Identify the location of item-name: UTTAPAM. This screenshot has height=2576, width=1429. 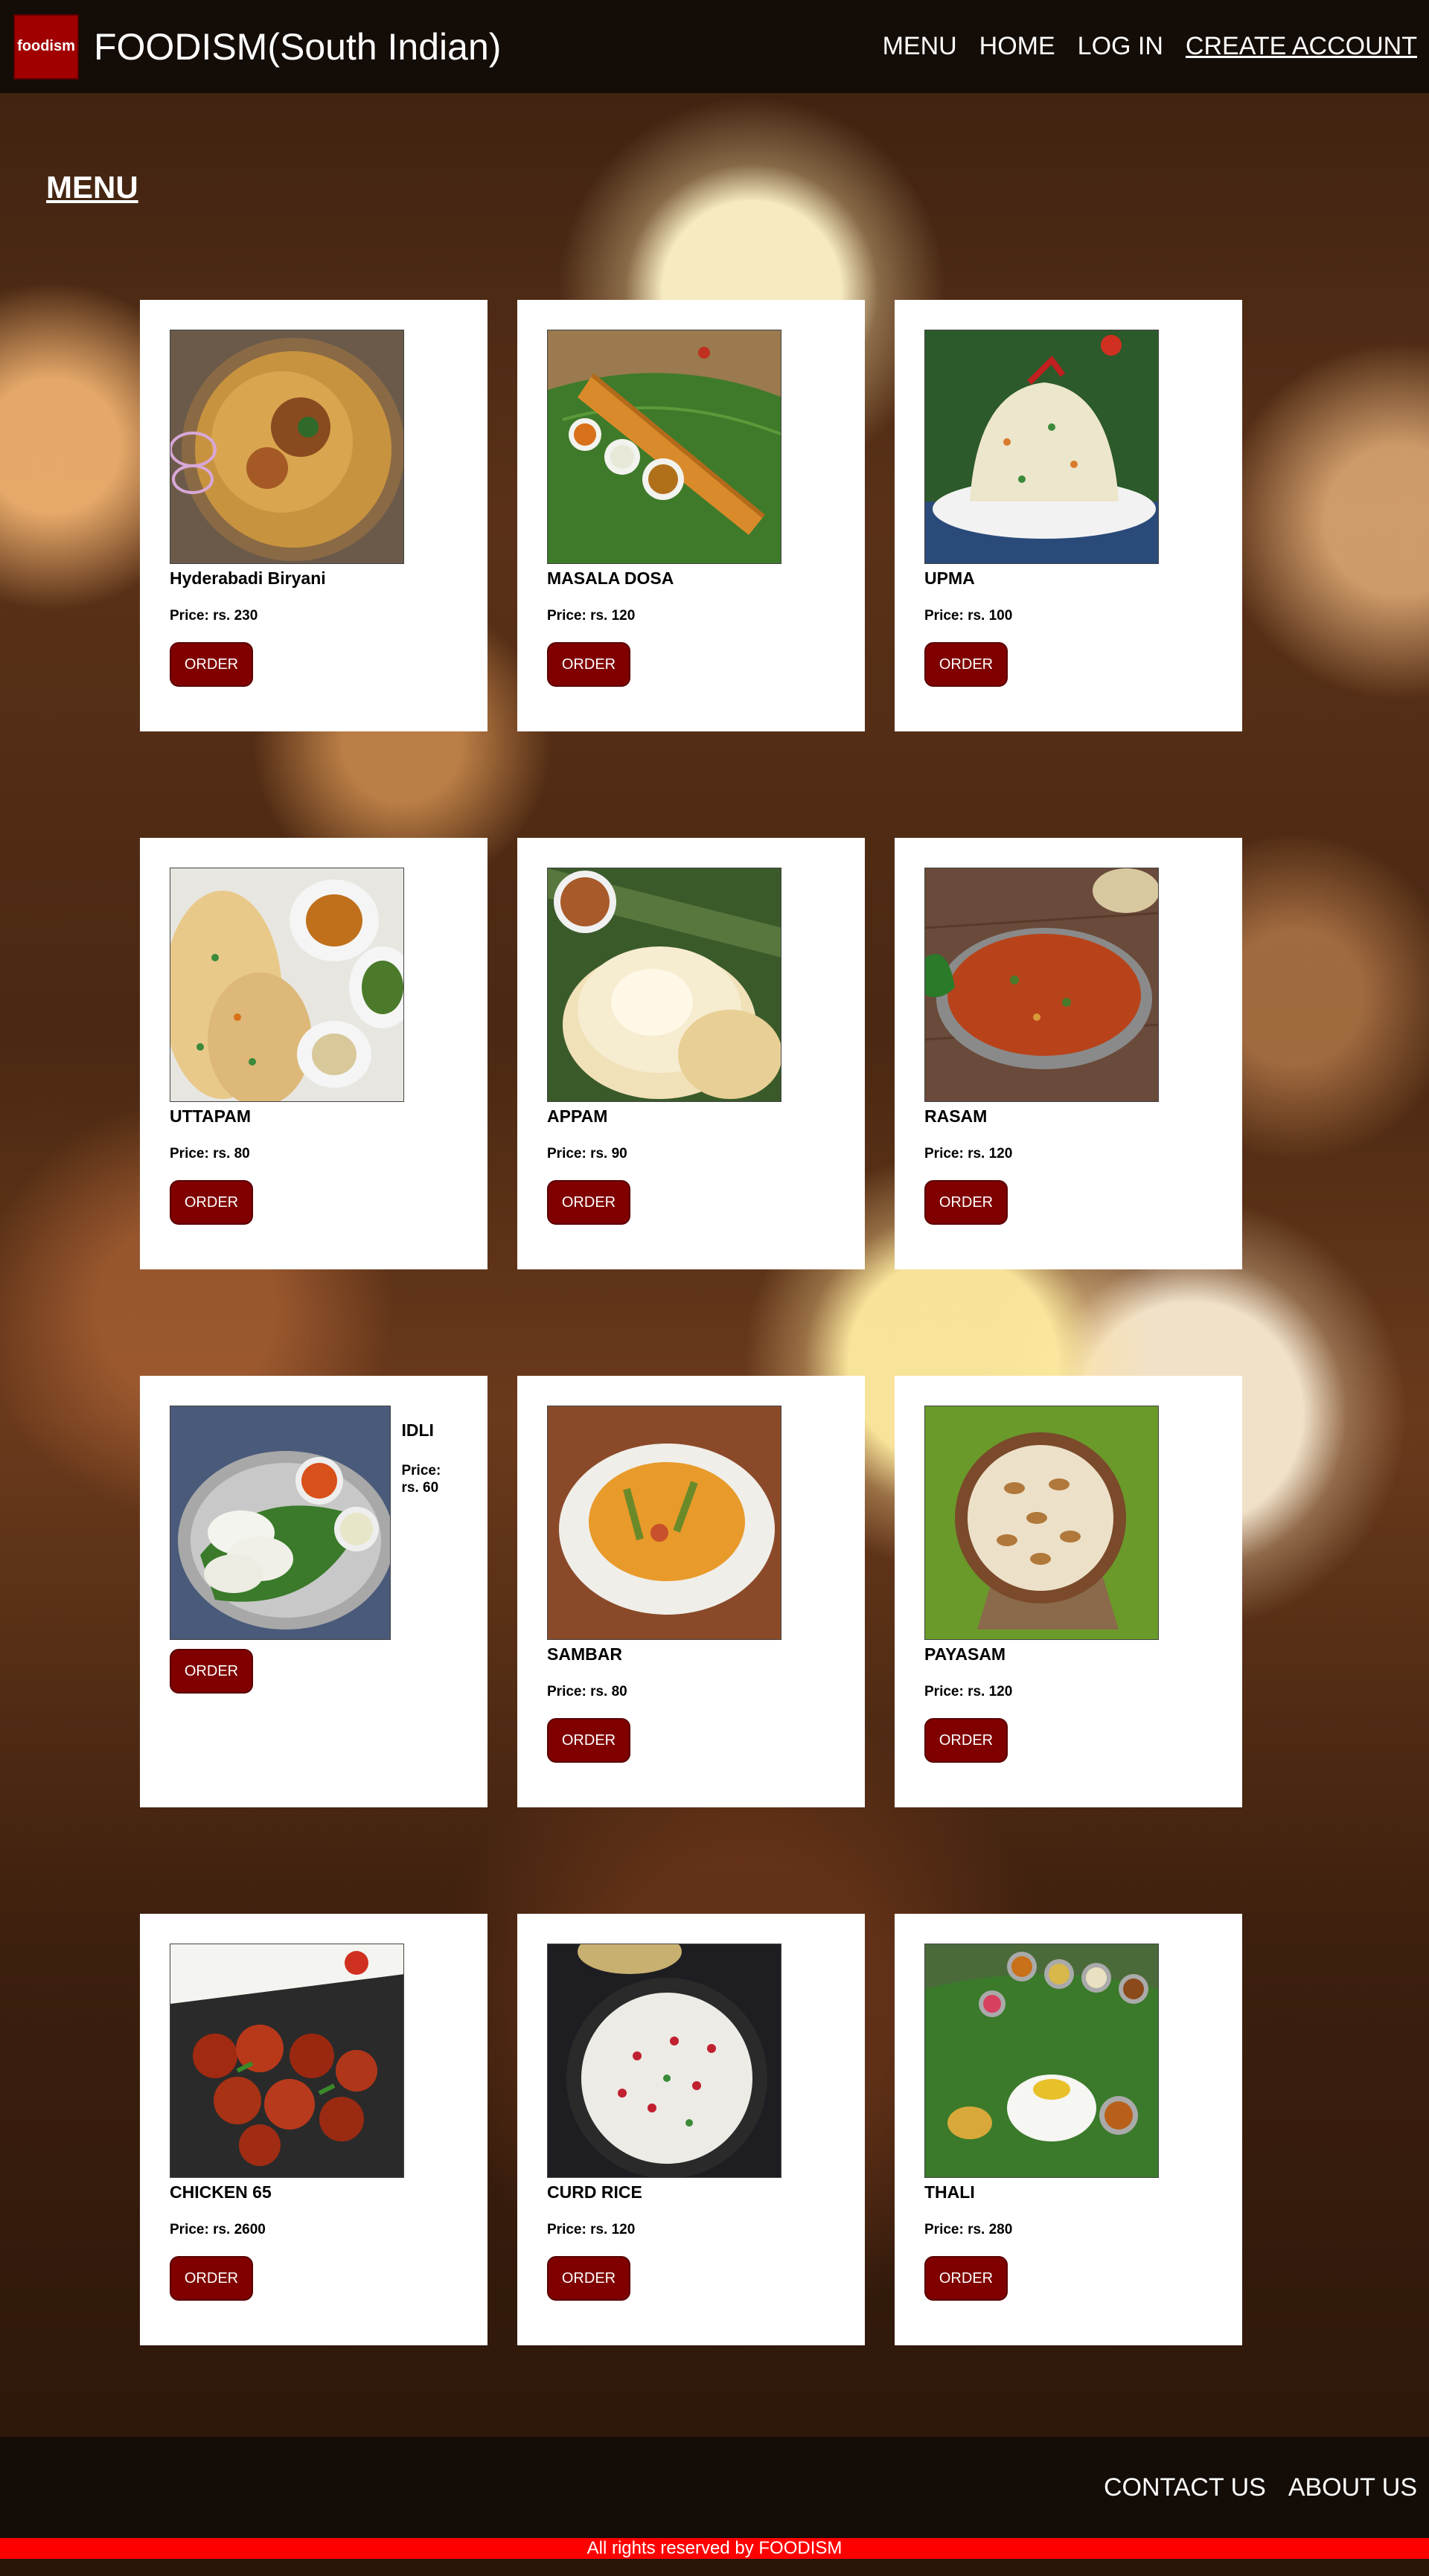
(211, 1116).